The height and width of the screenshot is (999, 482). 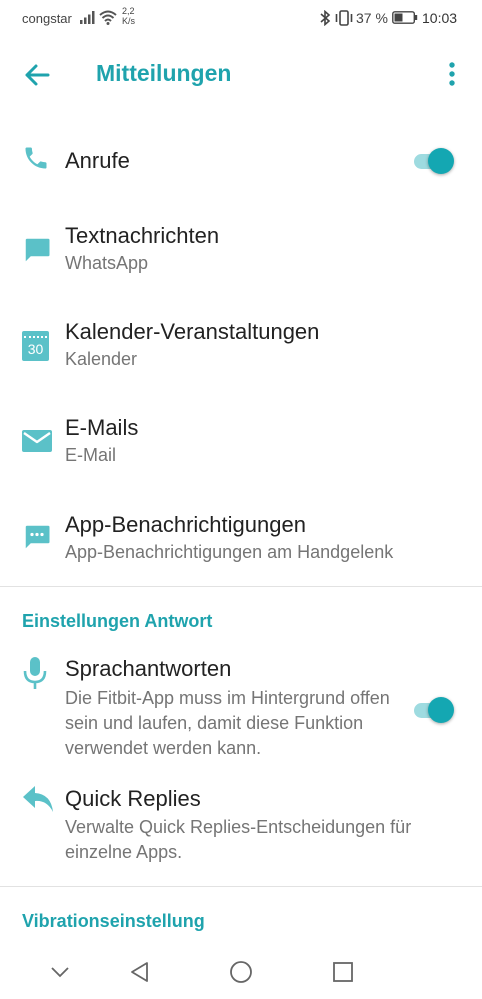 I want to click on row-subtitle: E-Mail, so click(x=91, y=455).